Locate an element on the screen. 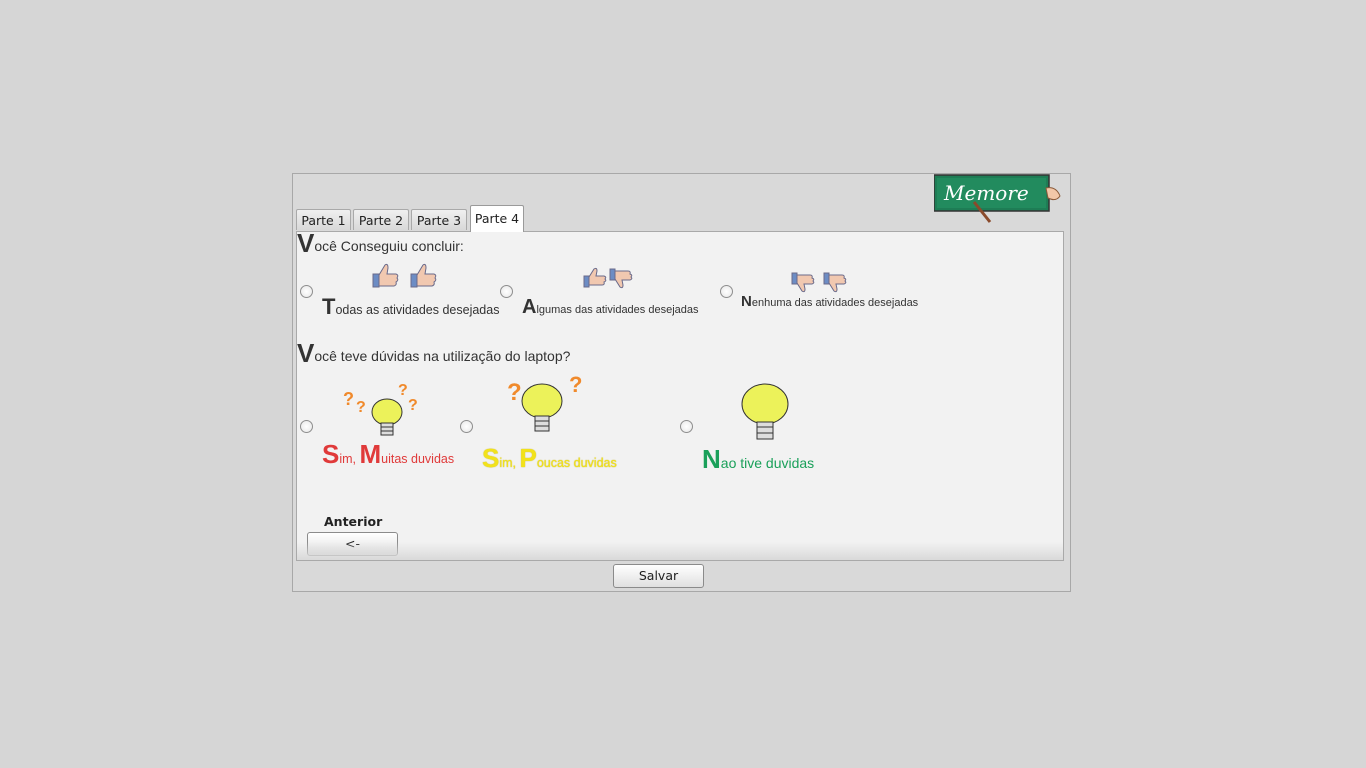 This screenshot has height=768, width=1366. light-bulb-large-icon is located at coordinates (765, 411).